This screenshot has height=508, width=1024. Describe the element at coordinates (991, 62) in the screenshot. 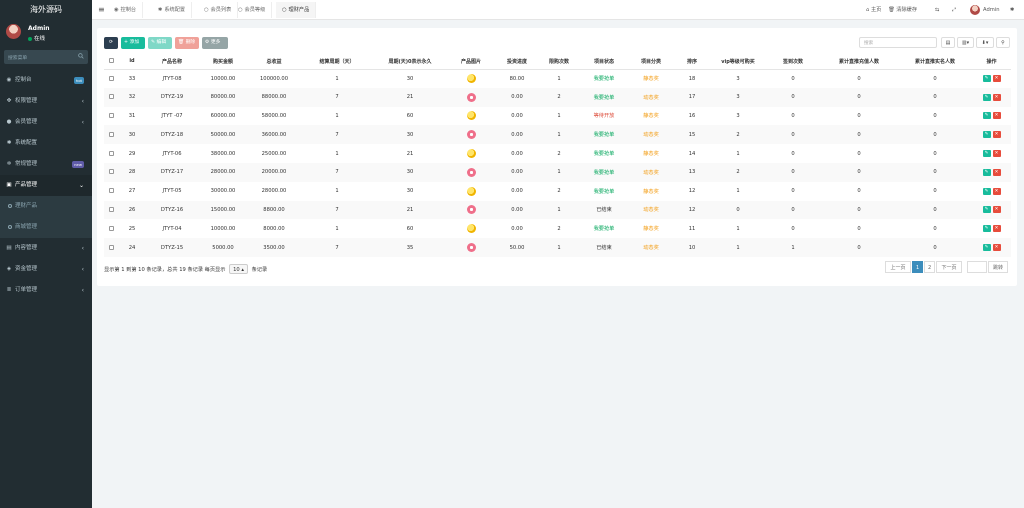

I see `column-header: 操作` at that location.